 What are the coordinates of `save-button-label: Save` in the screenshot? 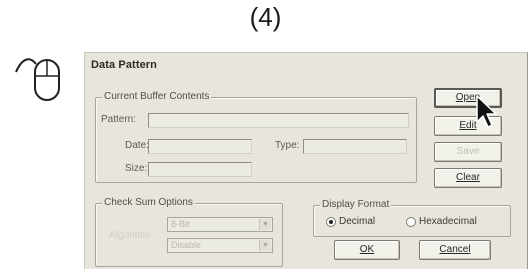 It's located at (468, 151).